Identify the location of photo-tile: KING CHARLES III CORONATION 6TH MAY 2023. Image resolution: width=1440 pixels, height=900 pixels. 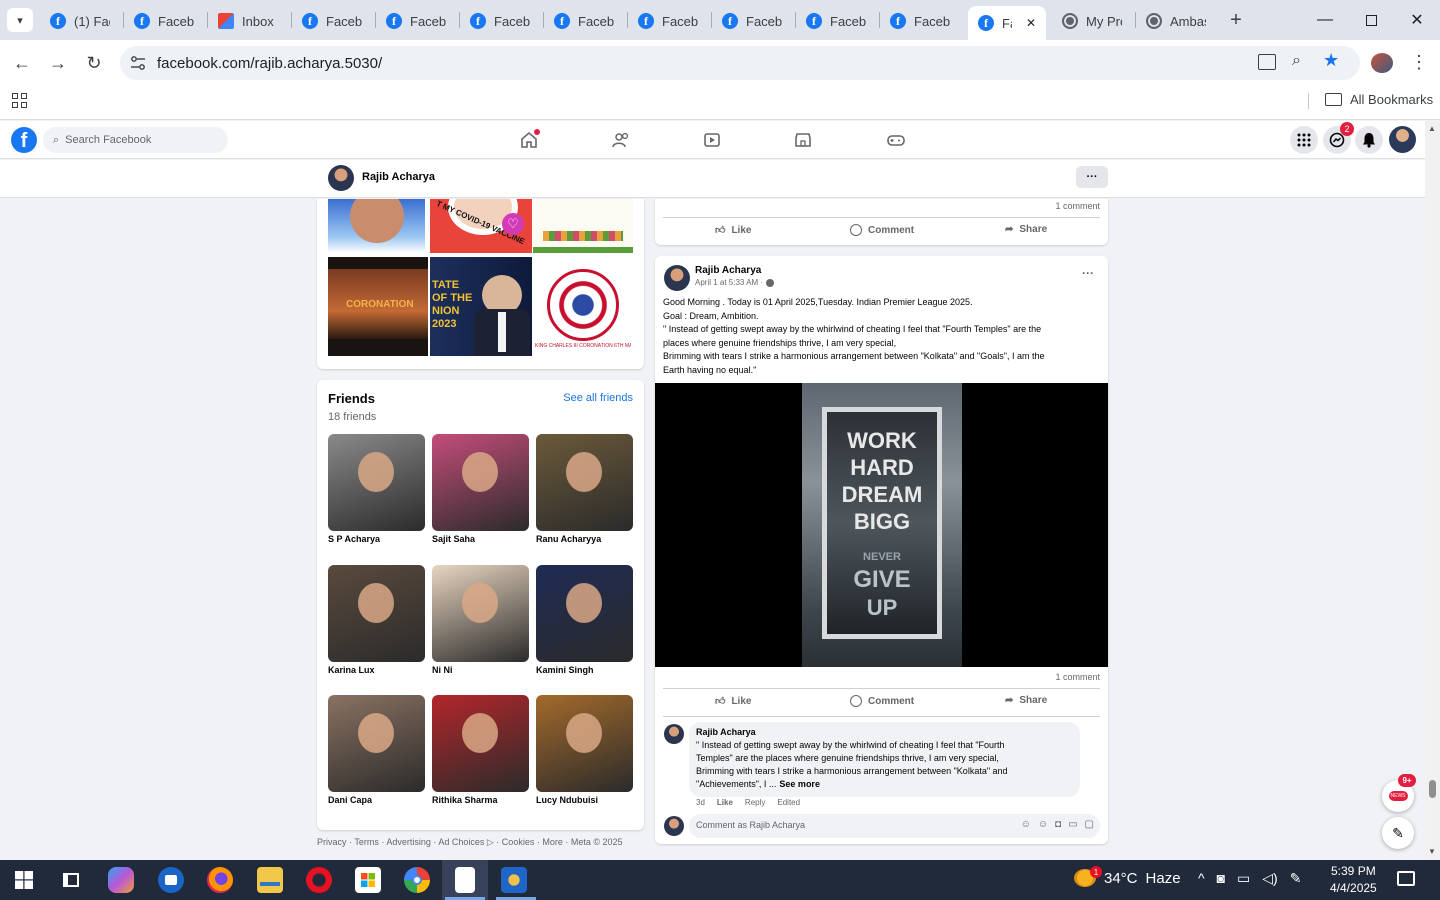
(583, 306).